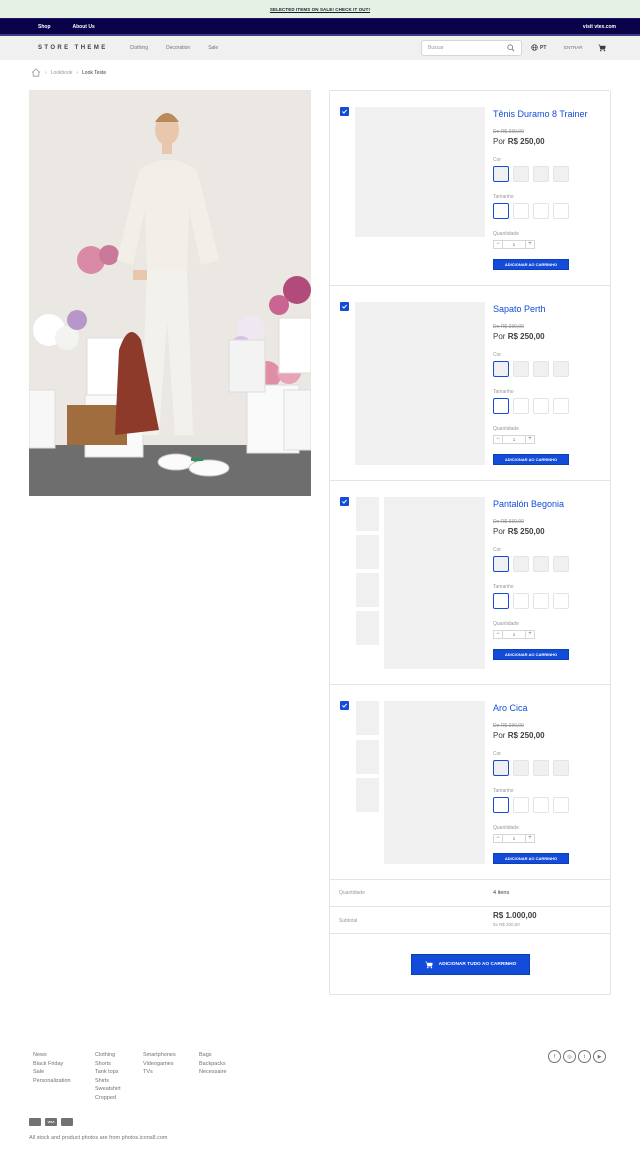 This screenshot has height=1150, width=640. I want to click on footer-link: Necessaire, so click(213, 1072).